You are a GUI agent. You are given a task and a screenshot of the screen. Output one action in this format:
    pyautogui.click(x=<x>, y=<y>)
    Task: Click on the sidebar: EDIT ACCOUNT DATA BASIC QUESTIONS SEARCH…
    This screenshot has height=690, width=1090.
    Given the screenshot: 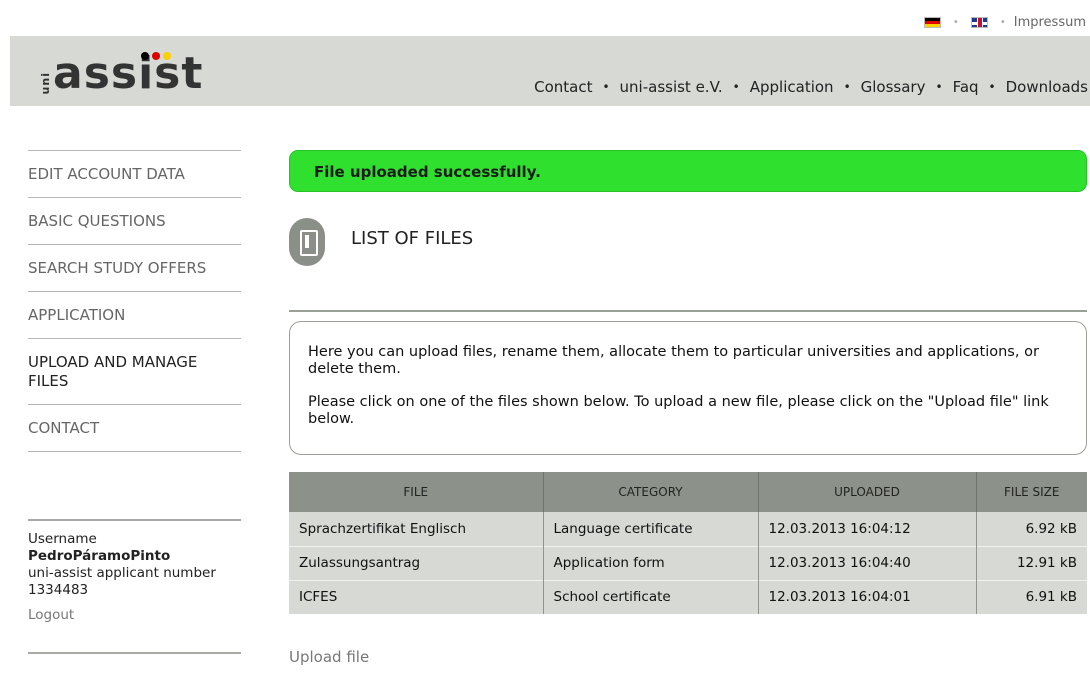 What is the action you would take?
    pyautogui.click(x=134, y=301)
    